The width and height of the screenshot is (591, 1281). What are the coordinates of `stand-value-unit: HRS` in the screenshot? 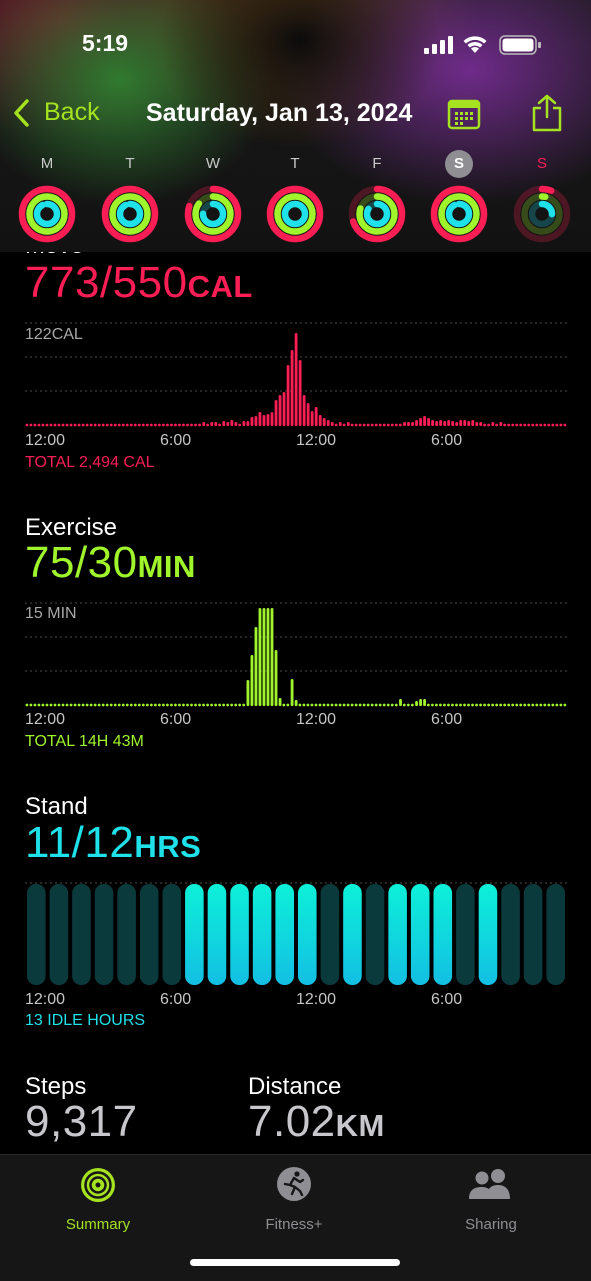 It's located at (168, 846).